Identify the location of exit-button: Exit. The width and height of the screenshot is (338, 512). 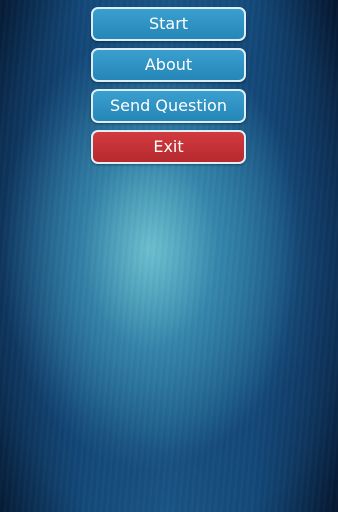
(168, 147).